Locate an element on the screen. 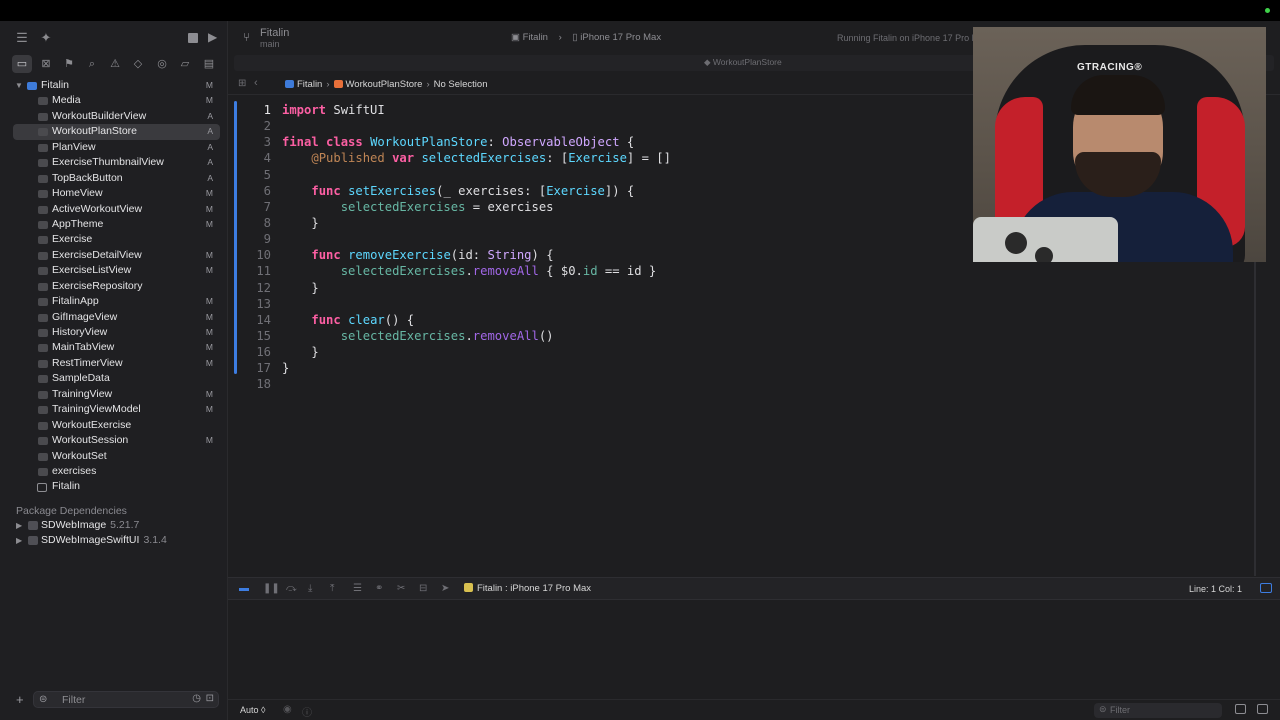  tree-item: TopBackButton A is located at coordinates (114, 178).